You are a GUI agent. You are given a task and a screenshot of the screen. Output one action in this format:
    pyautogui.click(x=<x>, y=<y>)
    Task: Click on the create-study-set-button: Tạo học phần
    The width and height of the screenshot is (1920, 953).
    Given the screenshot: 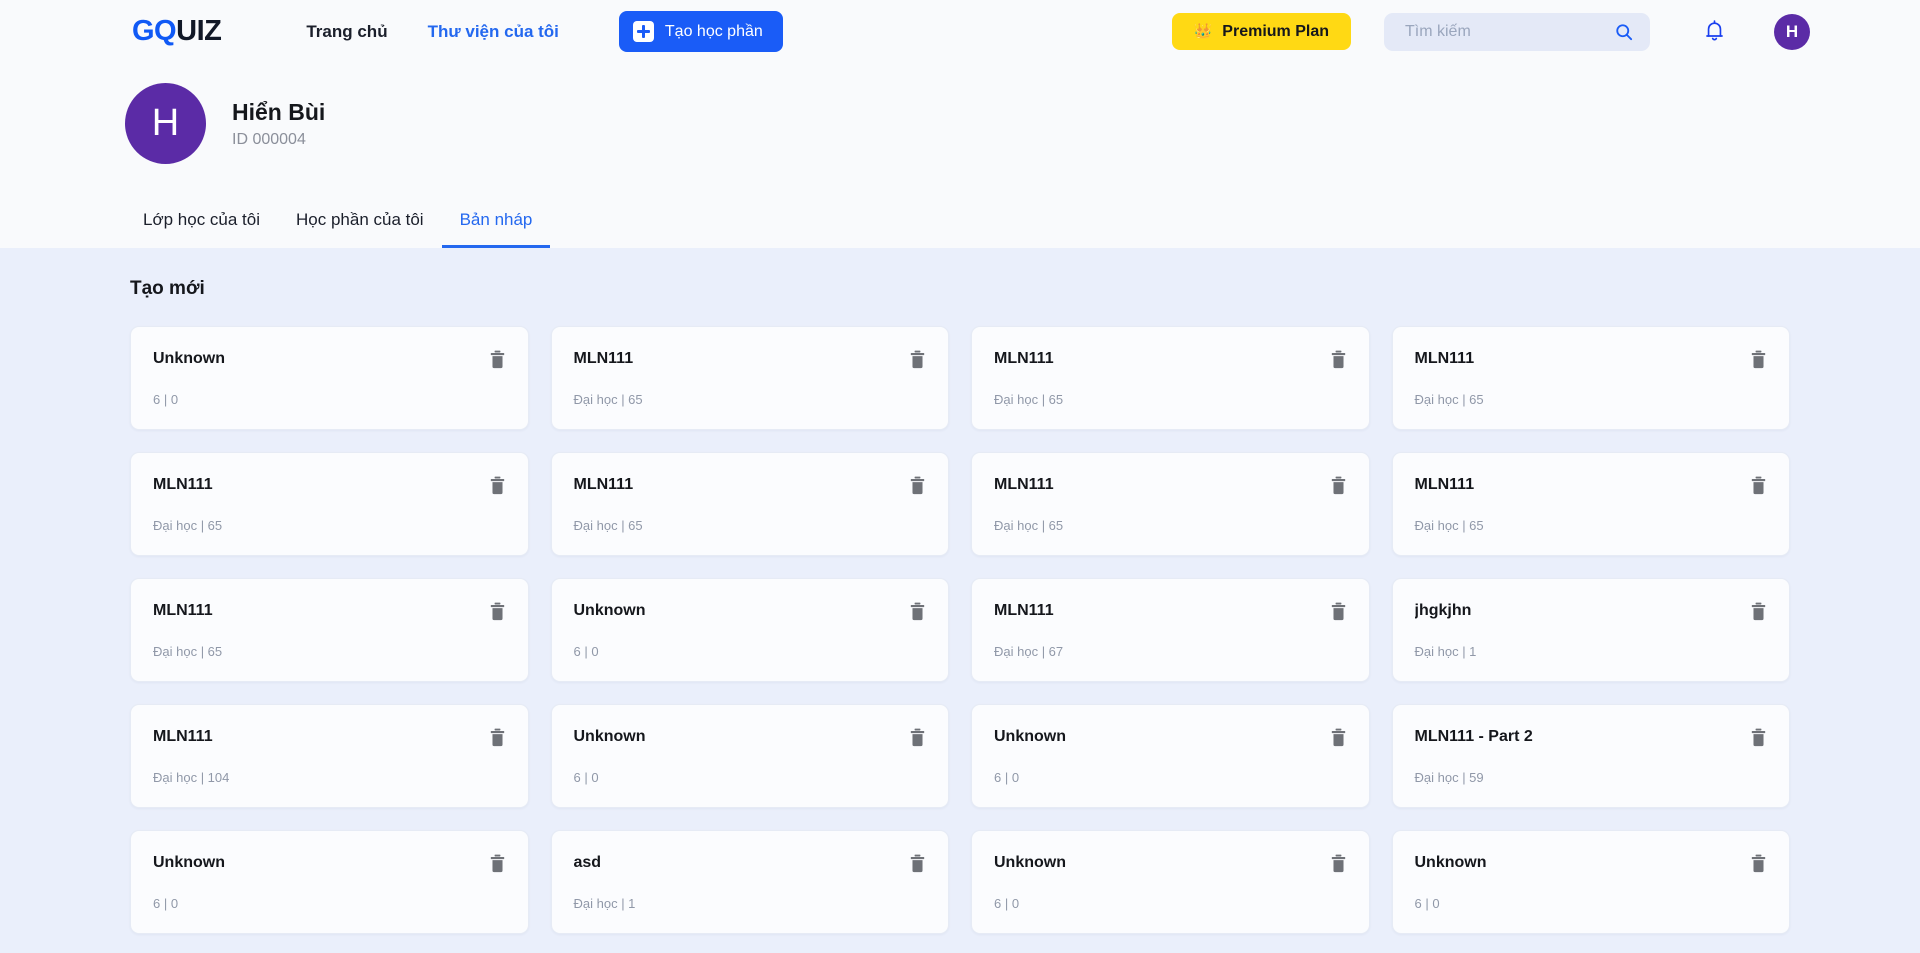 What is the action you would take?
    pyautogui.click(x=700, y=31)
    